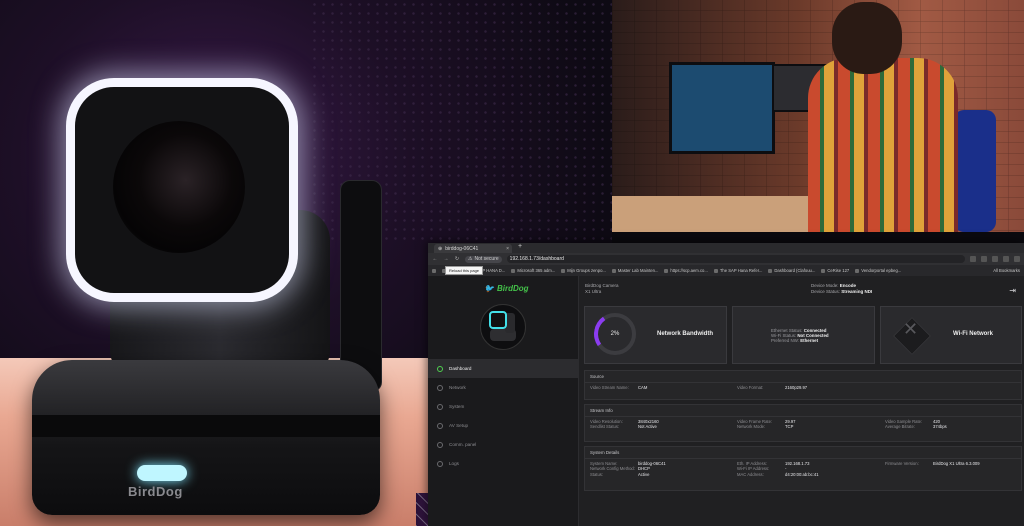  Describe the element at coordinates (512, 288) in the screenshot. I see `logo-text: BirdDog` at that location.